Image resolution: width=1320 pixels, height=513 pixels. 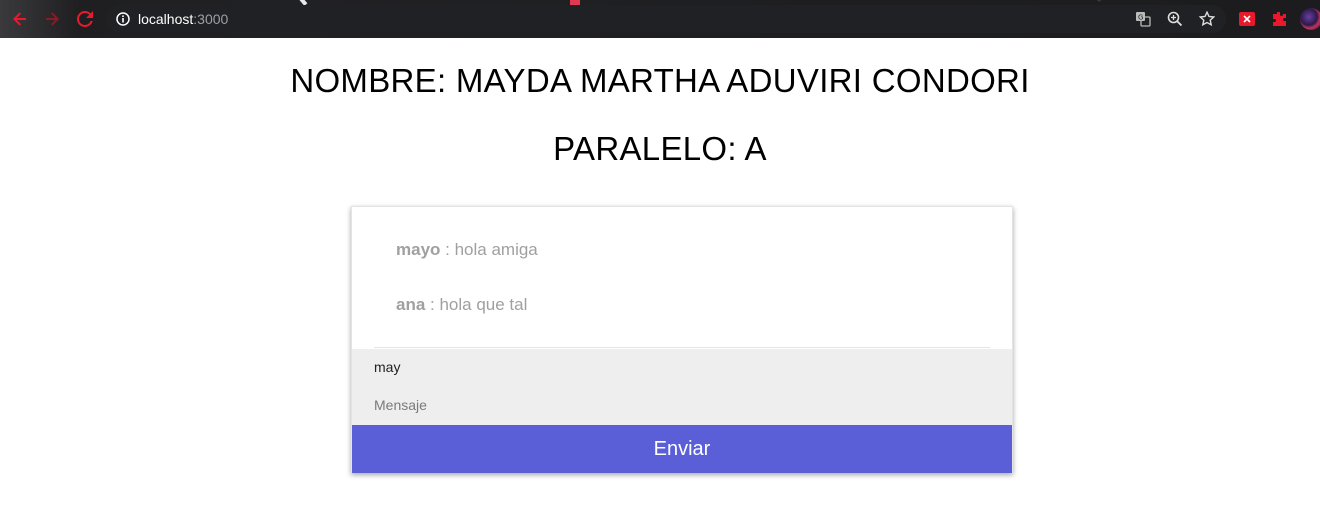 What do you see at coordinates (1247, 19) in the screenshot?
I see `close-extension-icon` at bounding box center [1247, 19].